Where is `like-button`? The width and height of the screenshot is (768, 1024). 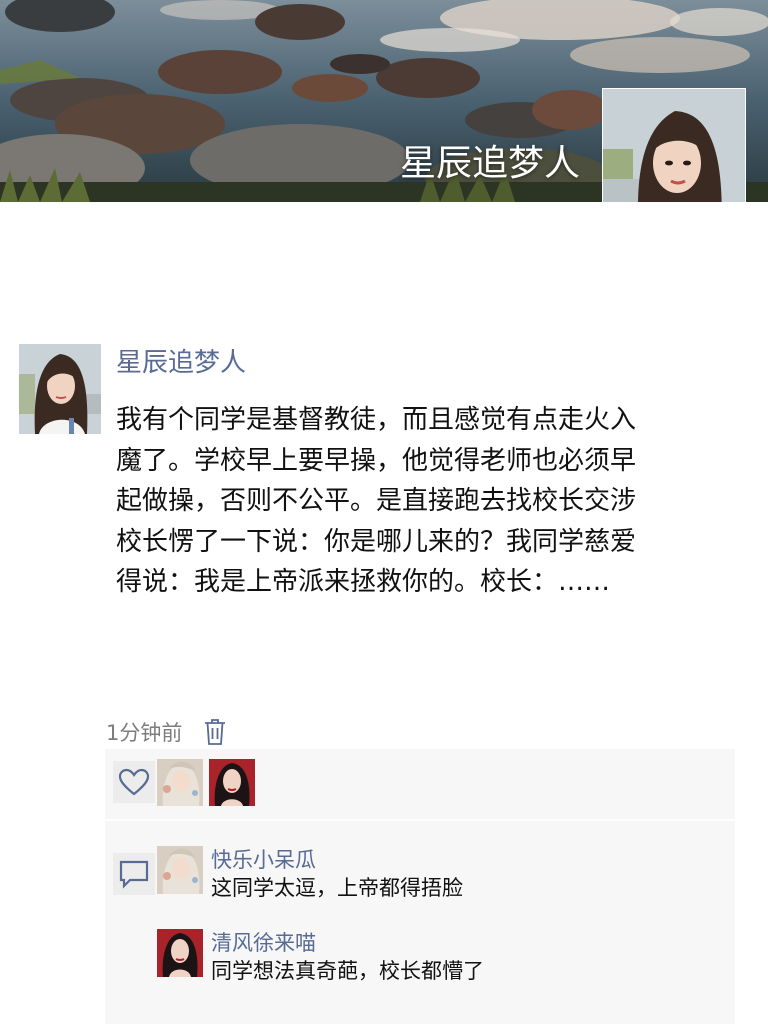 like-button is located at coordinates (134, 782).